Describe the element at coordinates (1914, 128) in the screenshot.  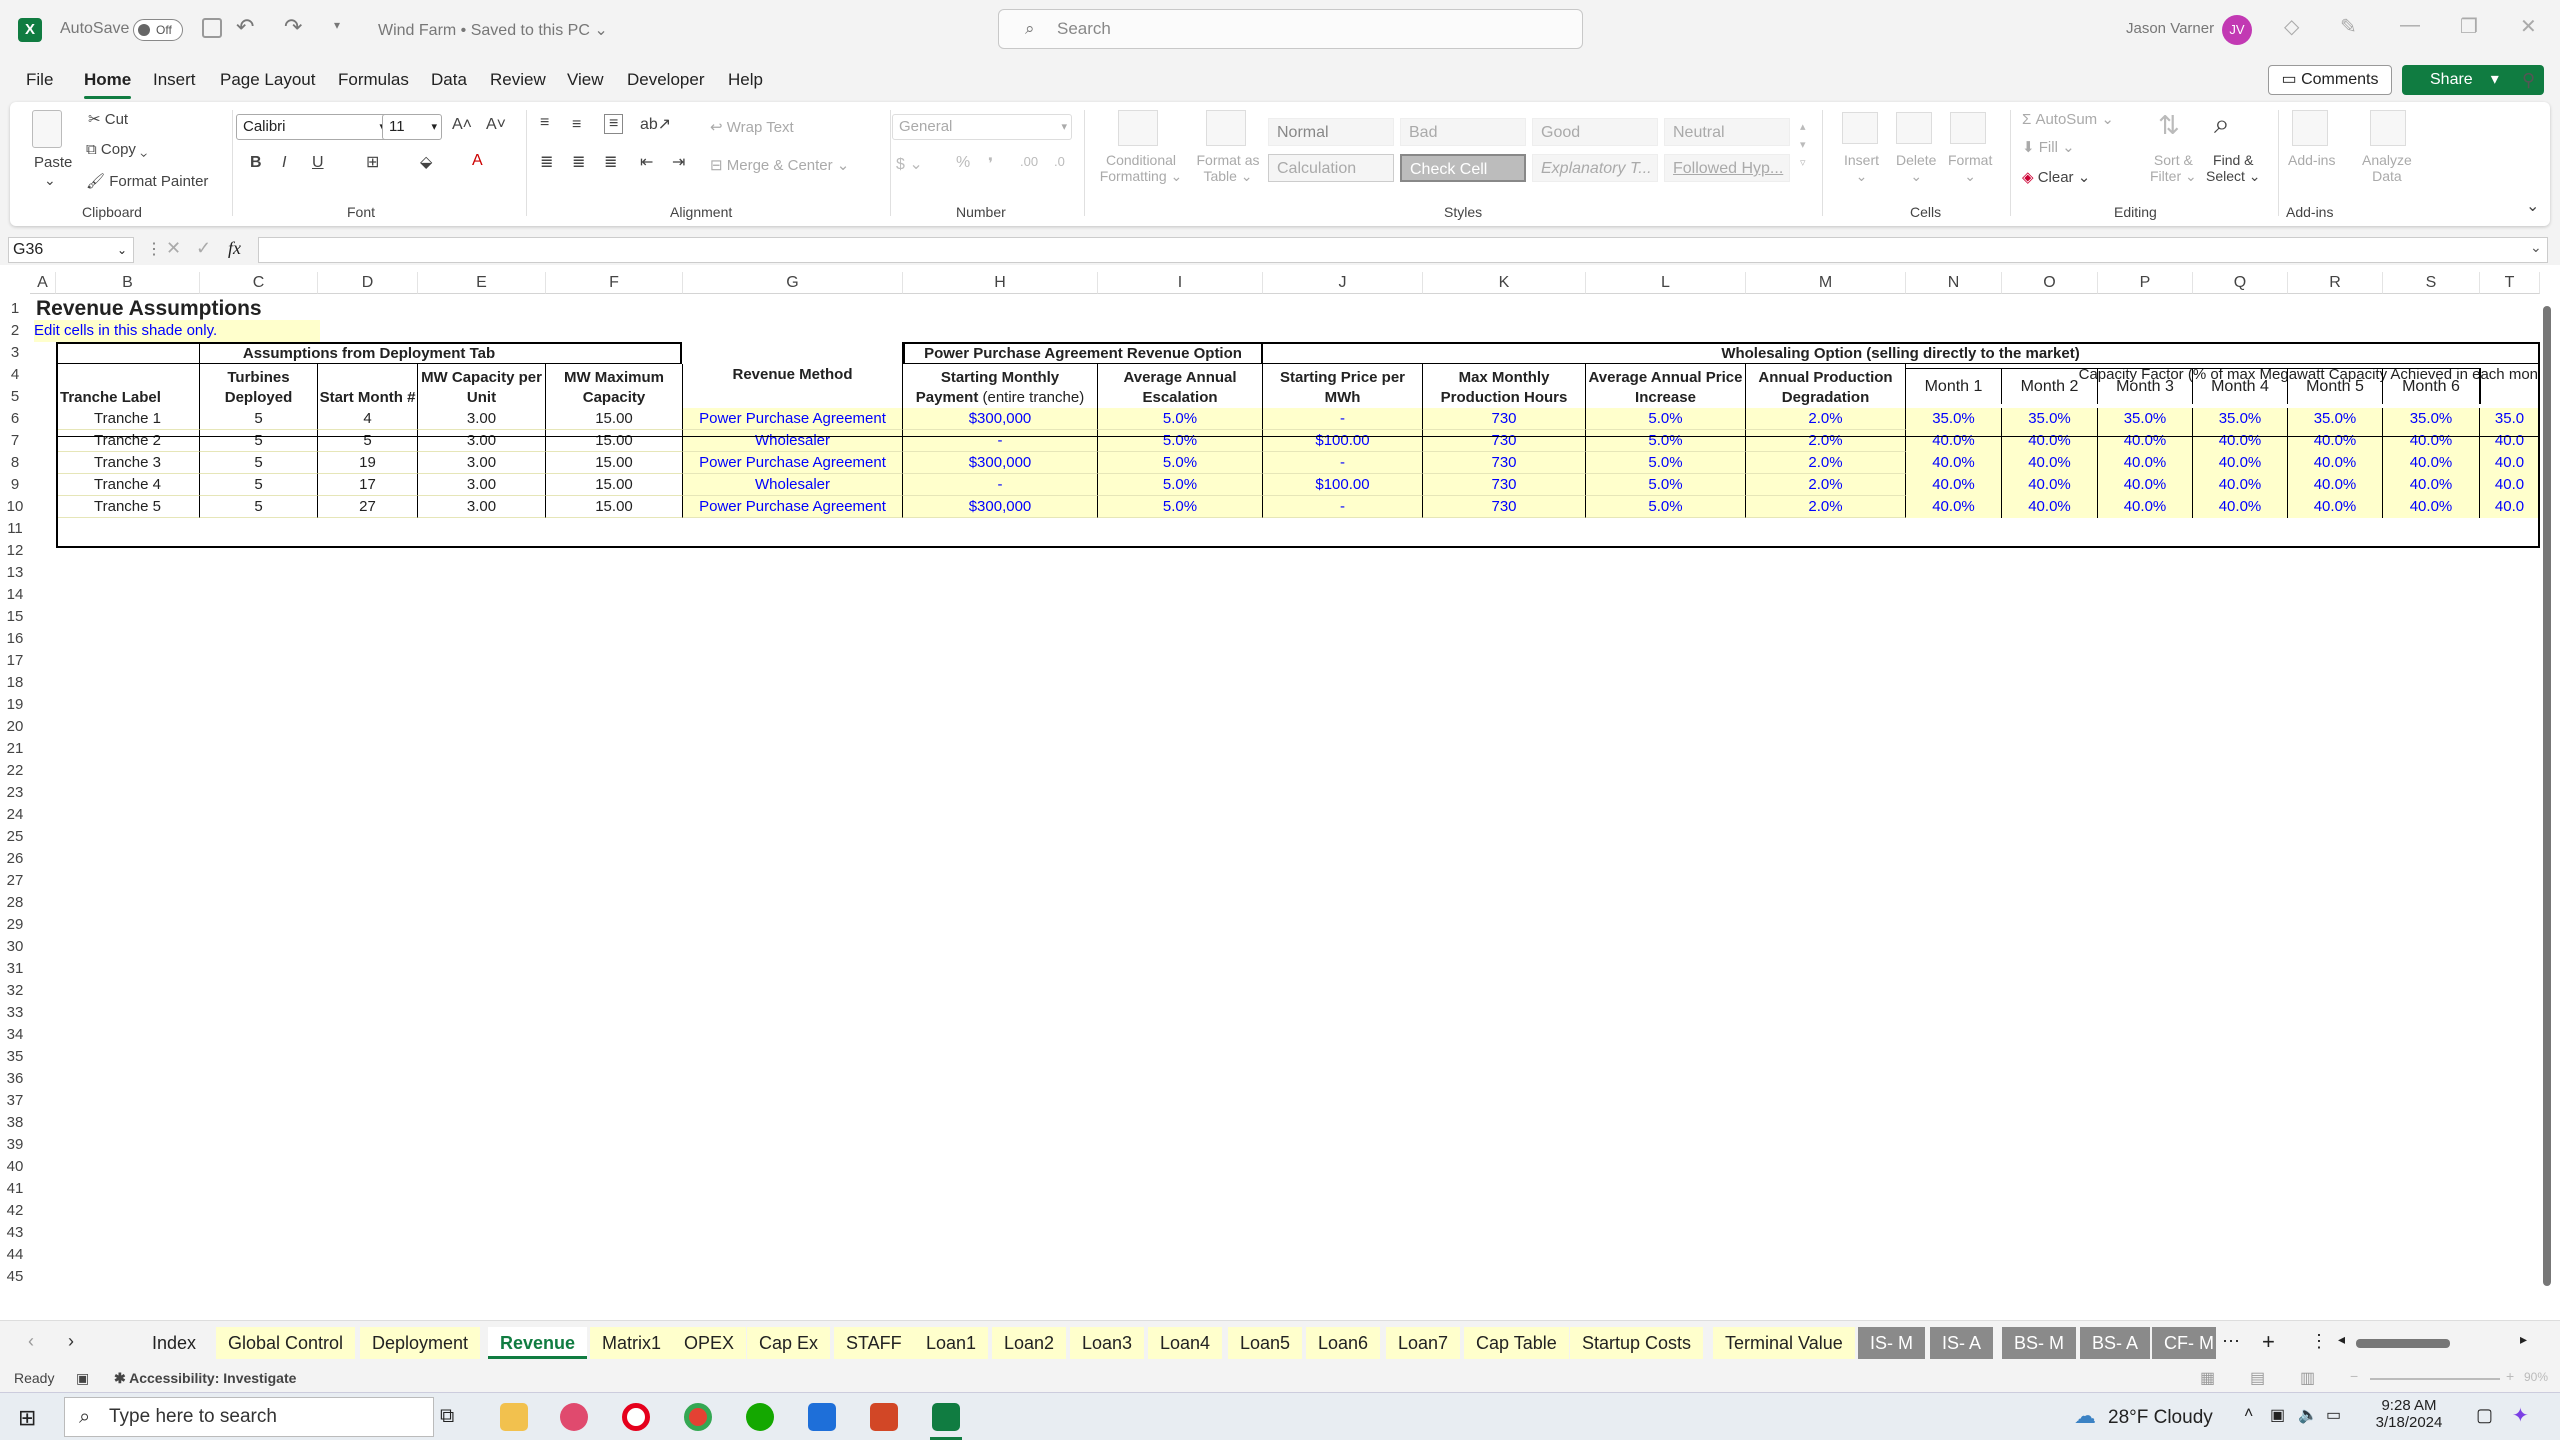
I see `delete-cells-icon` at that location.